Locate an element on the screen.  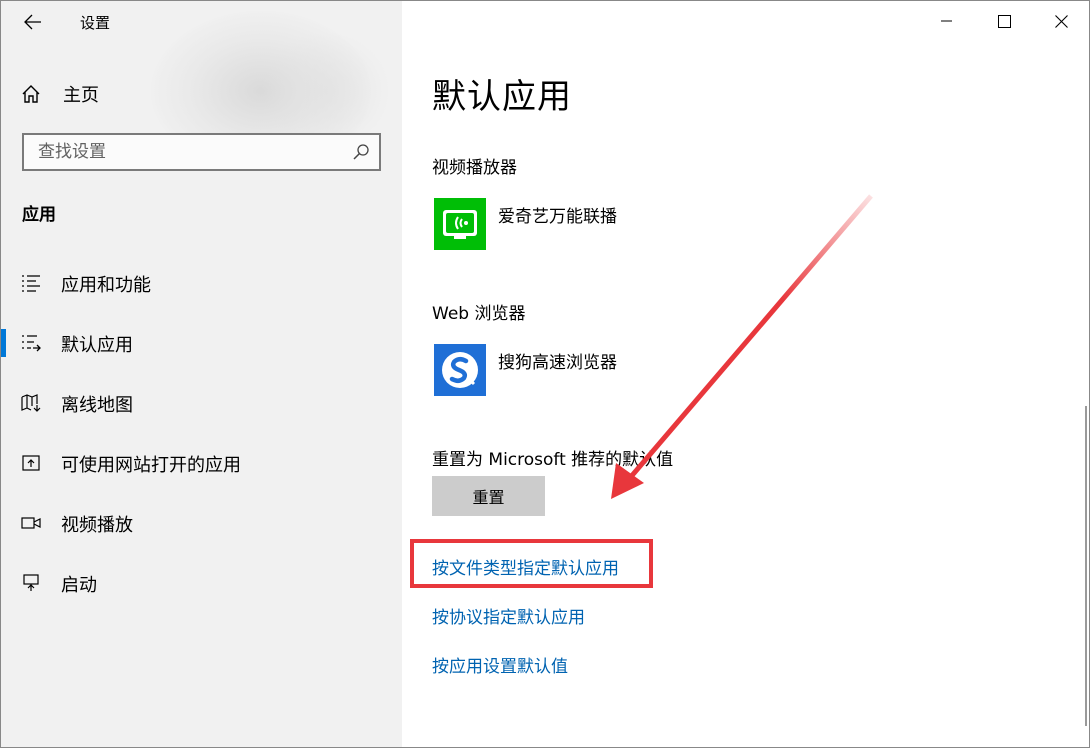
sidebar-item-video-playback: 视频播放 is located at coordinates (201, 523).